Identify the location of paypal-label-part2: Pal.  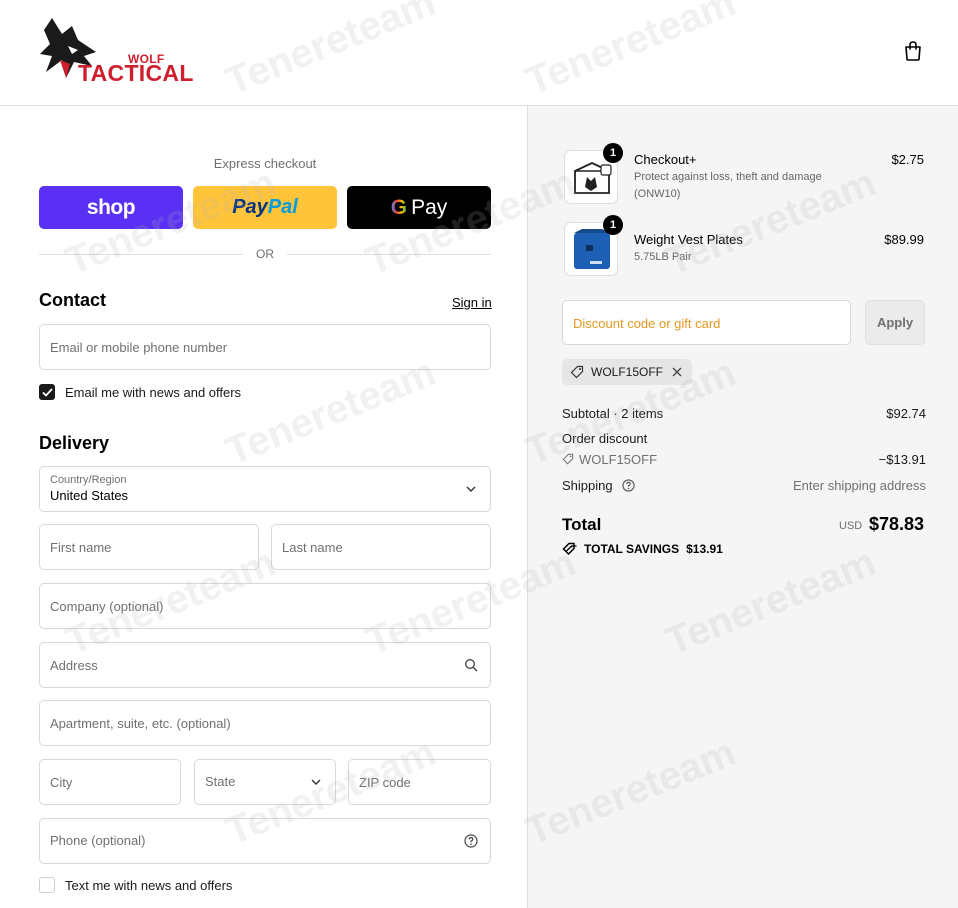
(282, 207).